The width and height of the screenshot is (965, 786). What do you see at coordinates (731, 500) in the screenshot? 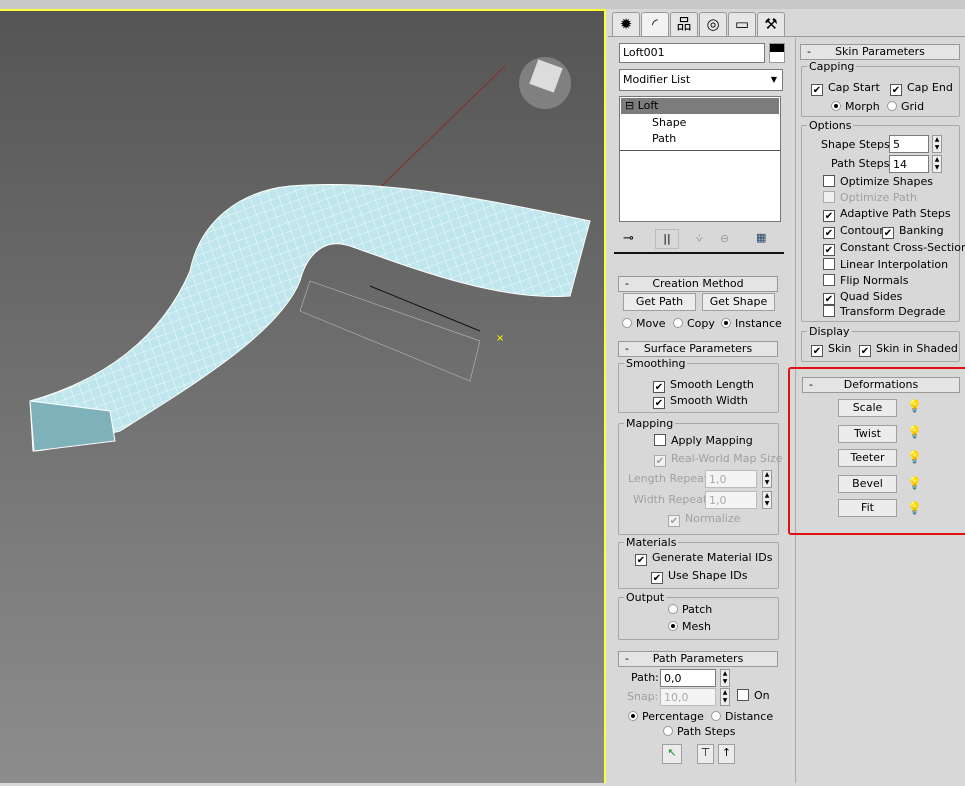
I see `width-repeat-input: 1,0` at bounding box center [731, 500].